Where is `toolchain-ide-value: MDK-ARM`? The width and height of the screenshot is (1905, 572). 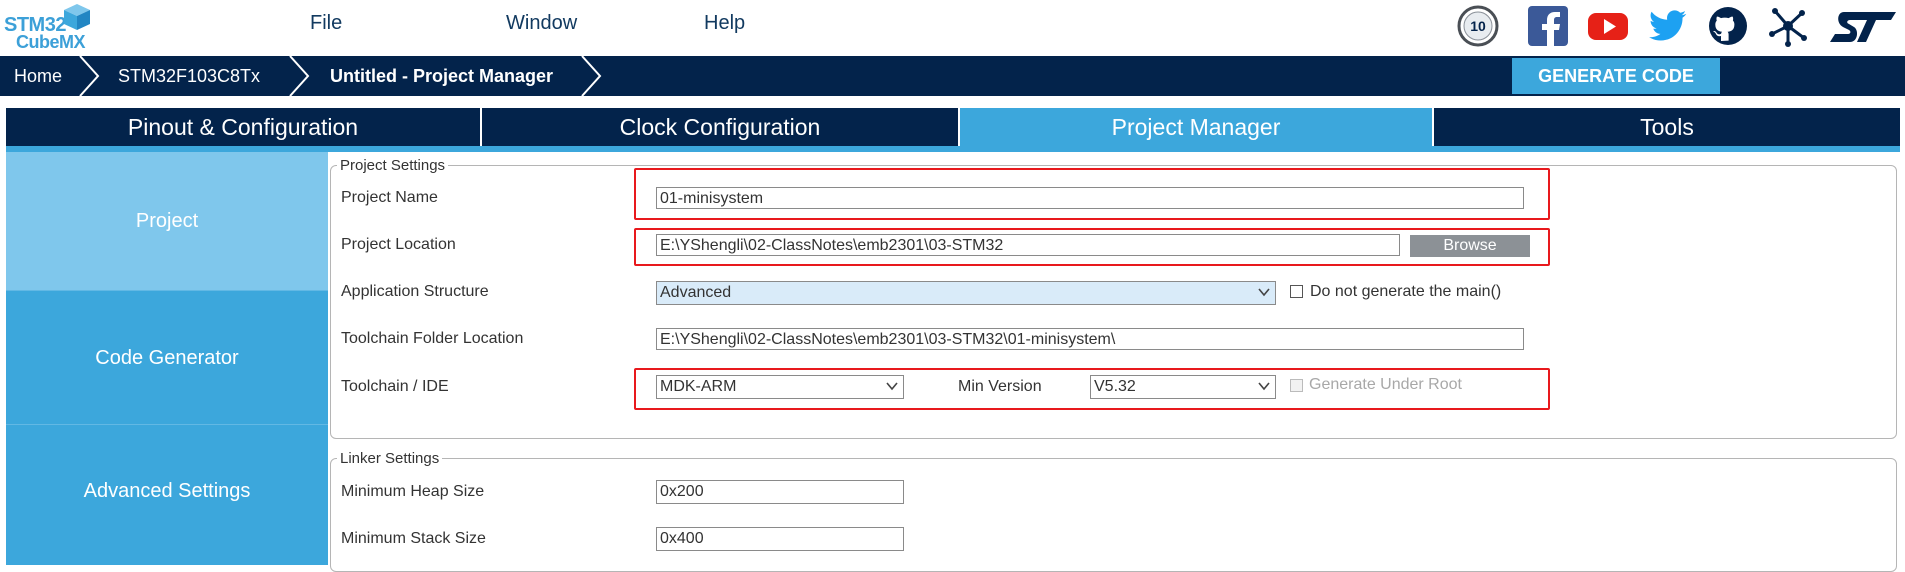
toolchain-ide-value: MDK-ARM is located at coordinates (698, 386).